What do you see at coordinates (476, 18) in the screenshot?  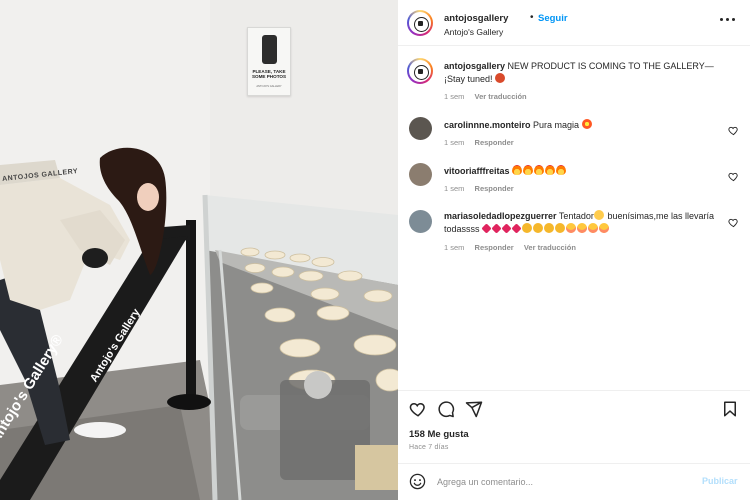 I see `header-username: antojosgallery` at bounding box center [476, 18].